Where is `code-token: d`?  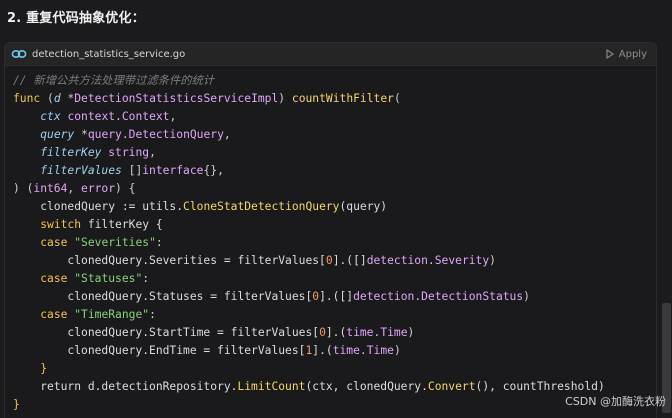 code-token: d is located at coordinates (57, 98).